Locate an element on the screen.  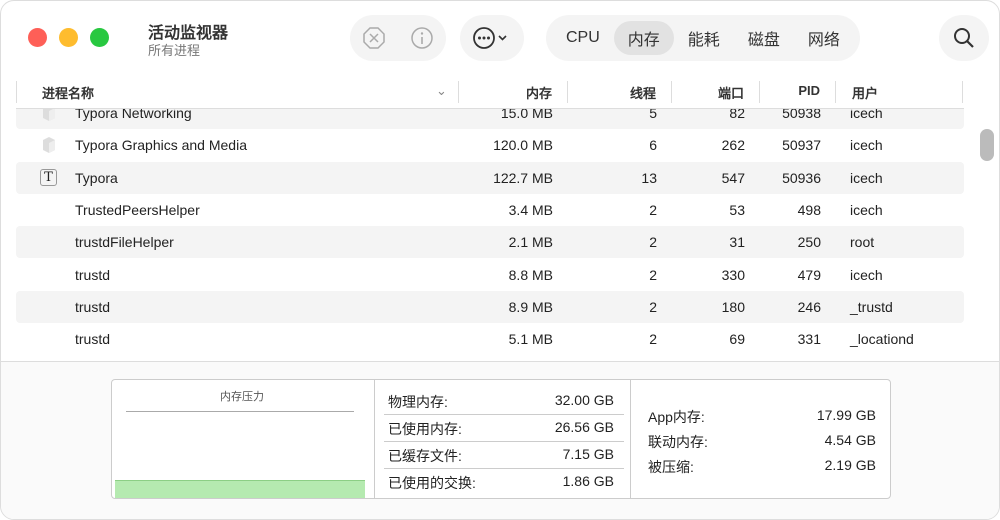
user-value: root is located at coordinates (862, 242).